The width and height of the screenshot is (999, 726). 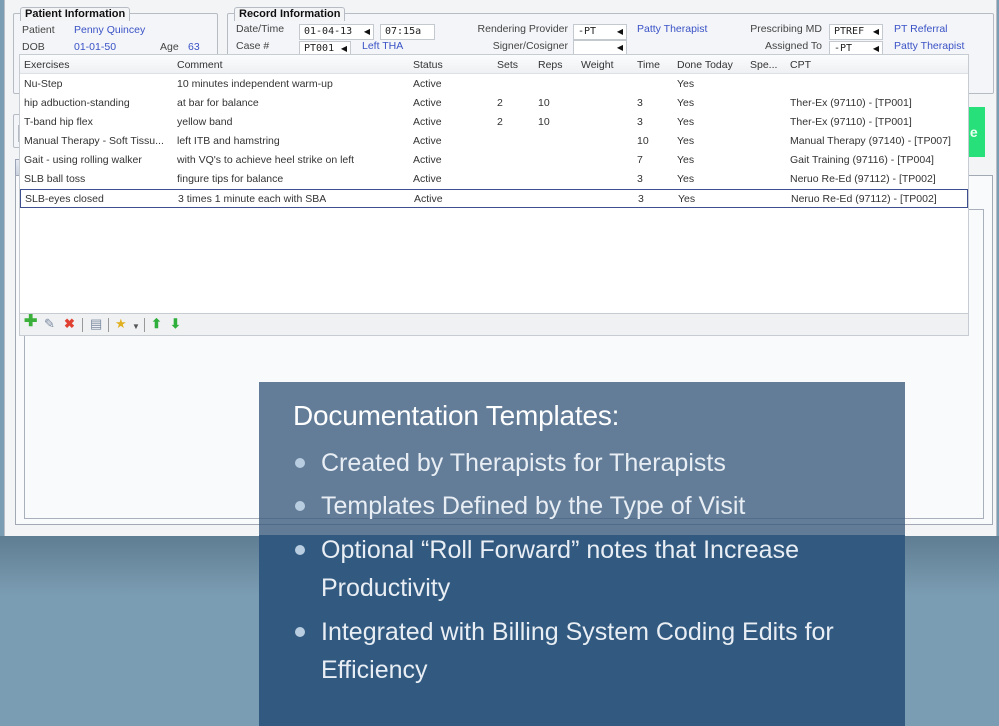 I want to click on cell-exercises: Nu-Step, so click(x=43, y=84).